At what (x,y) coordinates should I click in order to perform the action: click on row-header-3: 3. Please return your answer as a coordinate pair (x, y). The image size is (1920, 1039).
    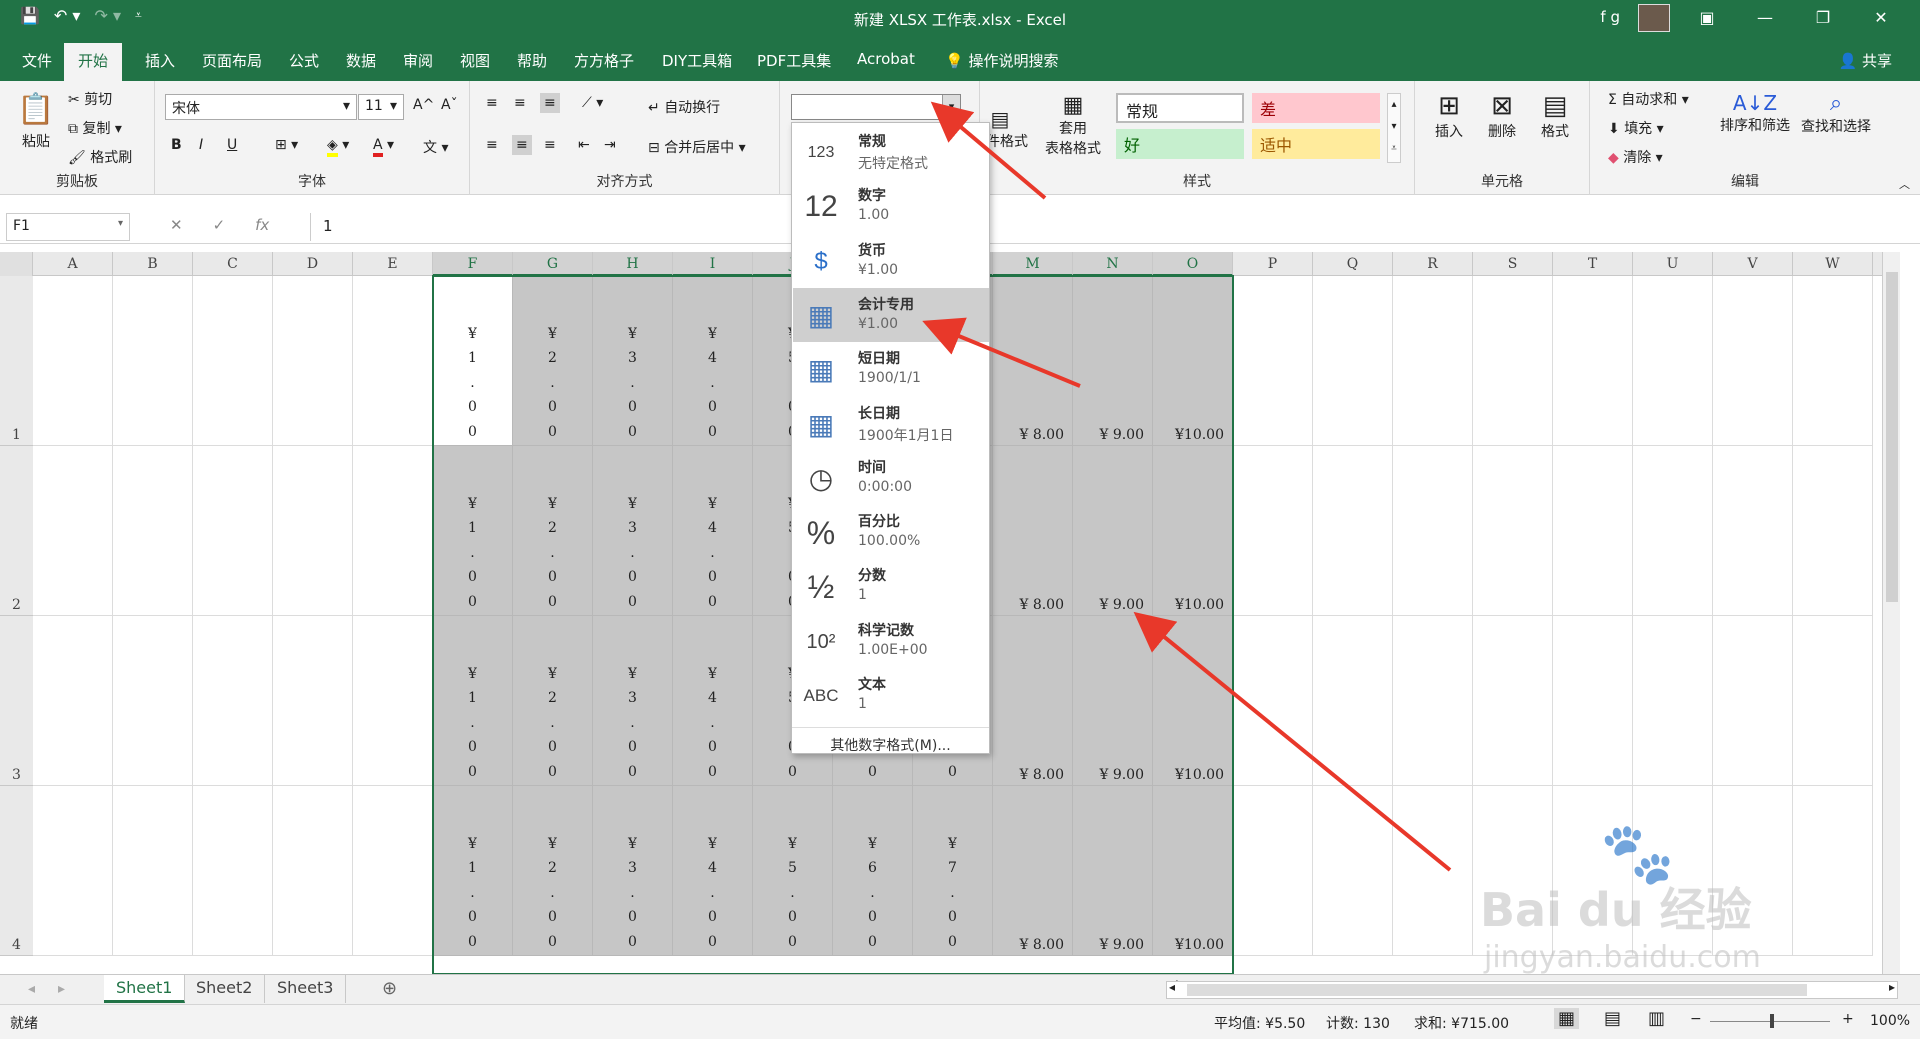
    Looking at the image, I should click on (16, 701).